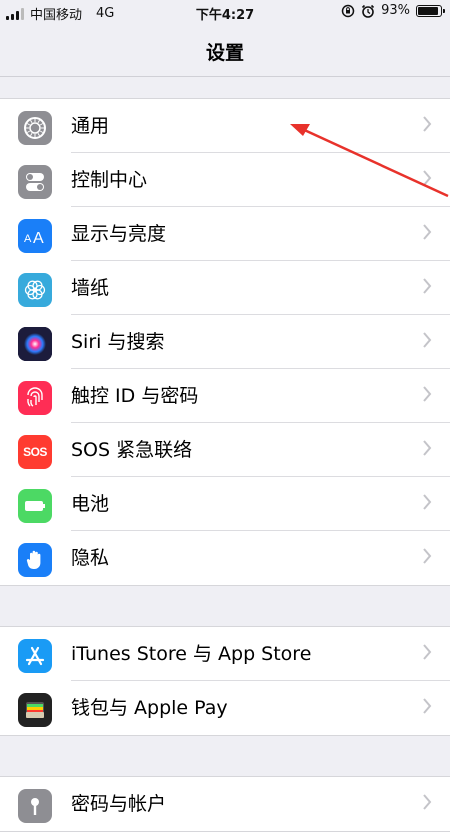 The image size is (450, 832). Describe the element at coordinates (119, 234) in the screenshot. I see `settings-row-label: 显示与亮度` at that location.